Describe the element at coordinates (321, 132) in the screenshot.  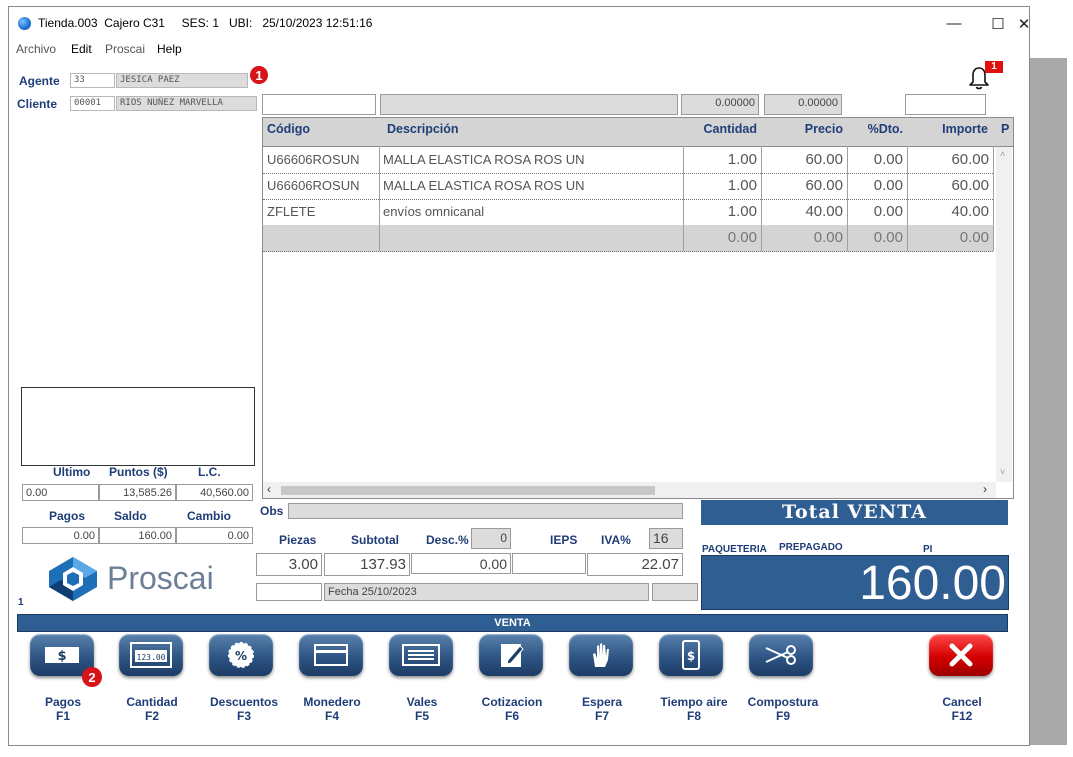
I see `col-codigo: Código` at that location.